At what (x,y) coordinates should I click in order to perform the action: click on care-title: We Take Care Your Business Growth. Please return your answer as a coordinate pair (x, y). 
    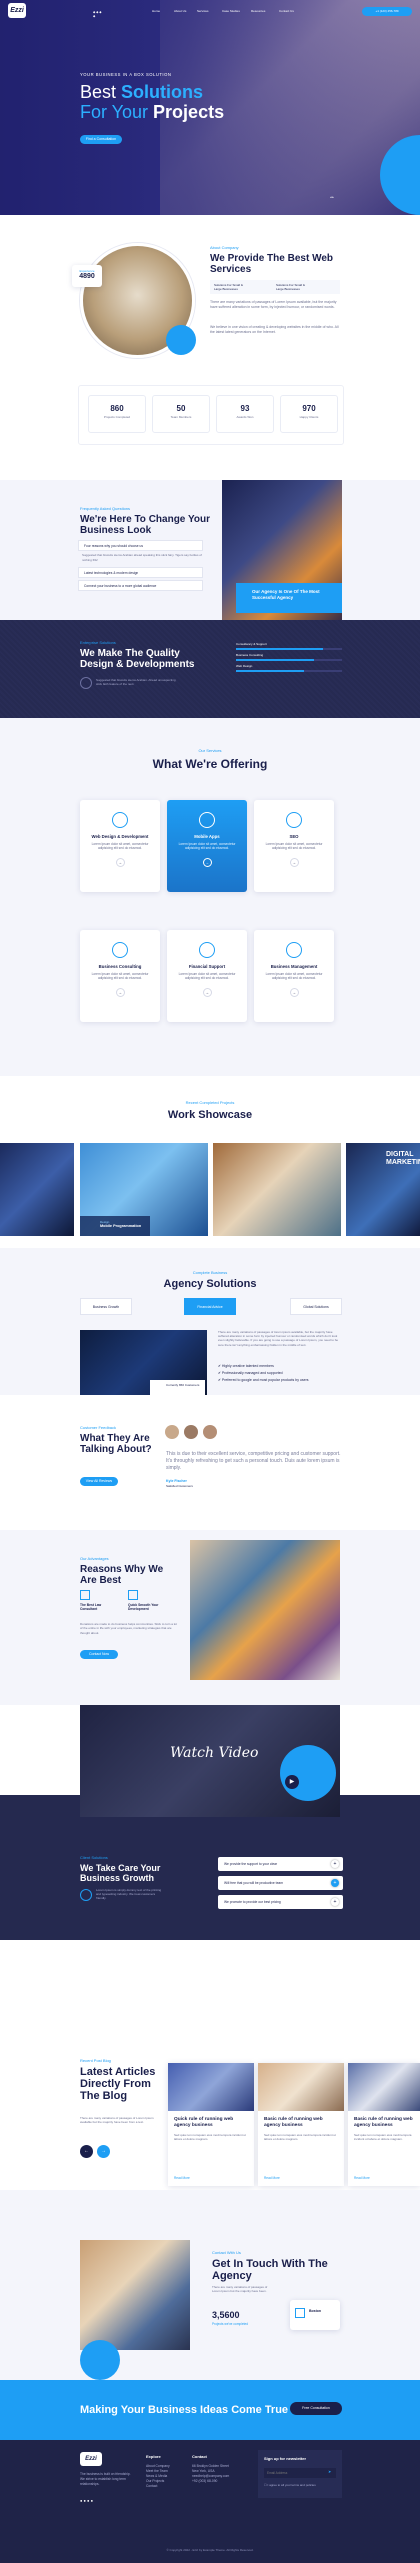
    Looking at the image, I should click on (120, 1873).